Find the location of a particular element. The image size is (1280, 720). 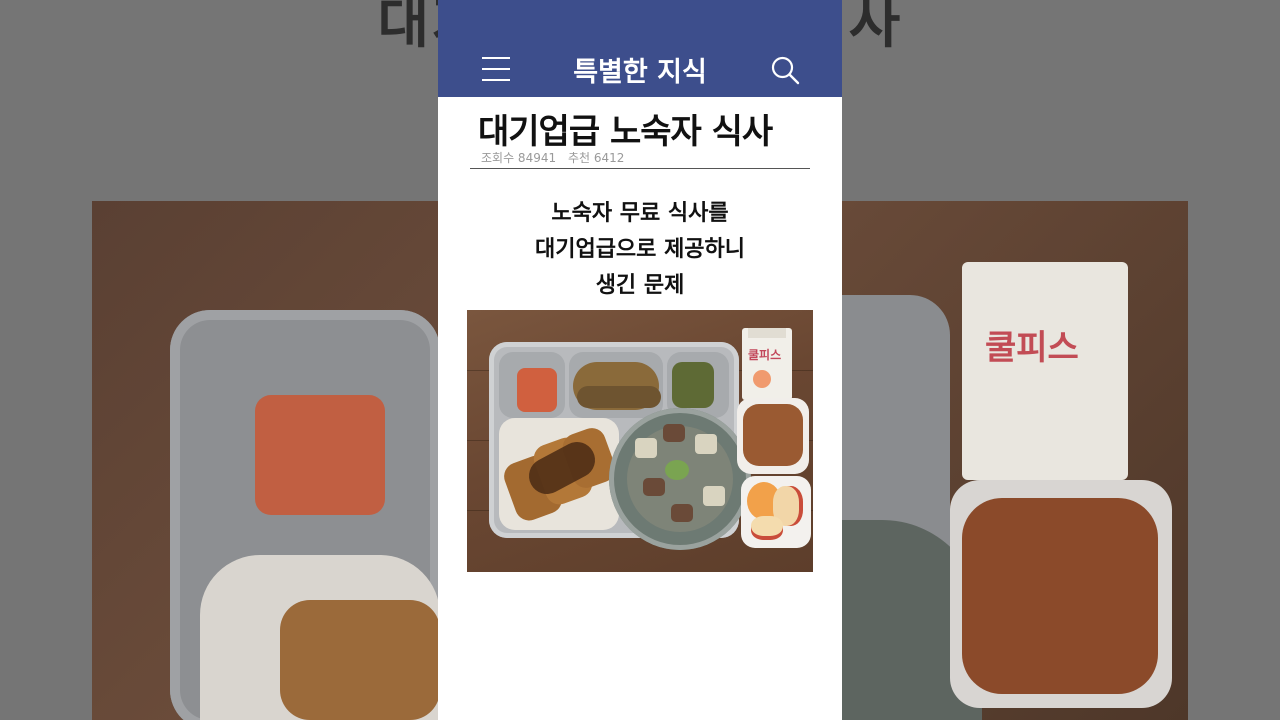

post-subtitle: 노숙자 무료 식사를 대기업급으로 제공하니 생긴 문제 is located at coordinates (640, 250).